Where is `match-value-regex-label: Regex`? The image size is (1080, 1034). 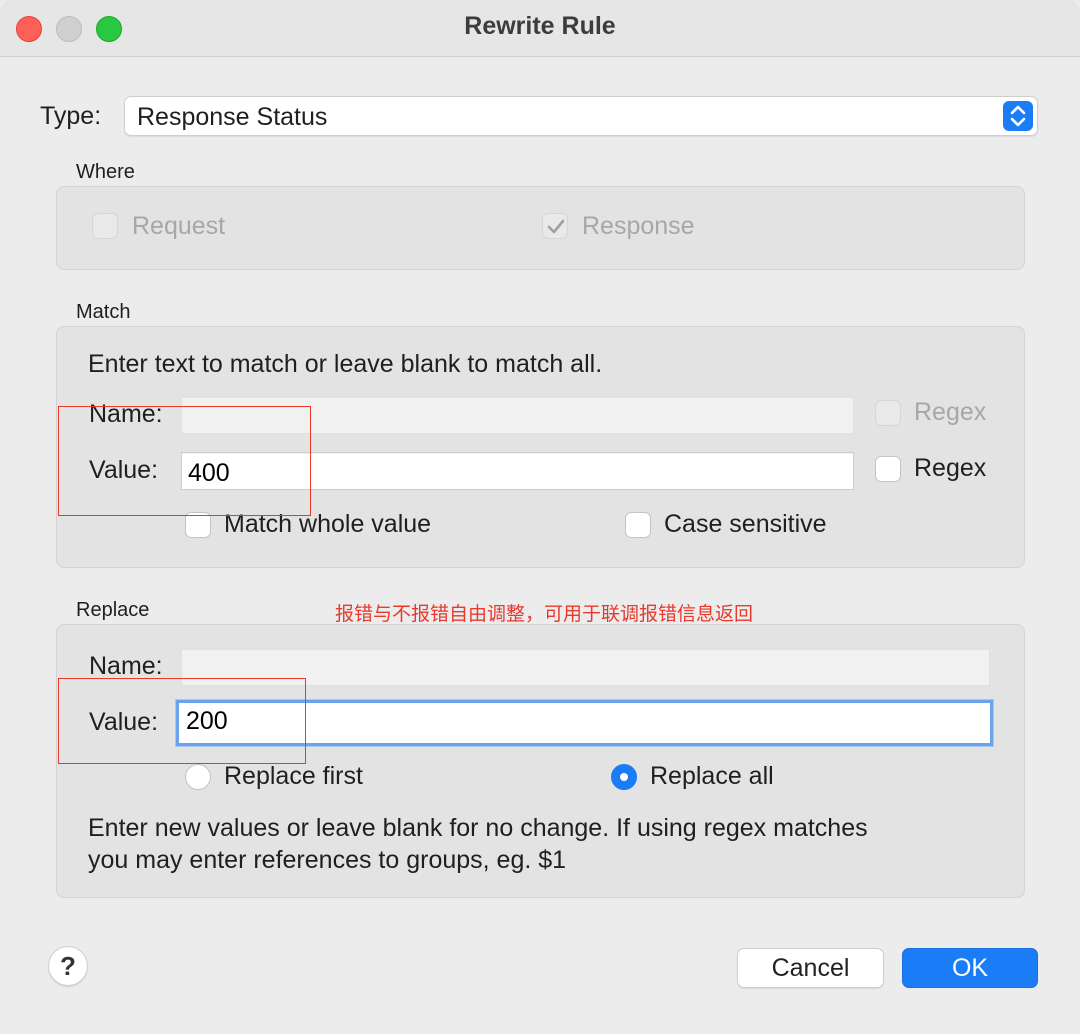 match-value-regex-label: Regex is located at coordinates (950, 468).